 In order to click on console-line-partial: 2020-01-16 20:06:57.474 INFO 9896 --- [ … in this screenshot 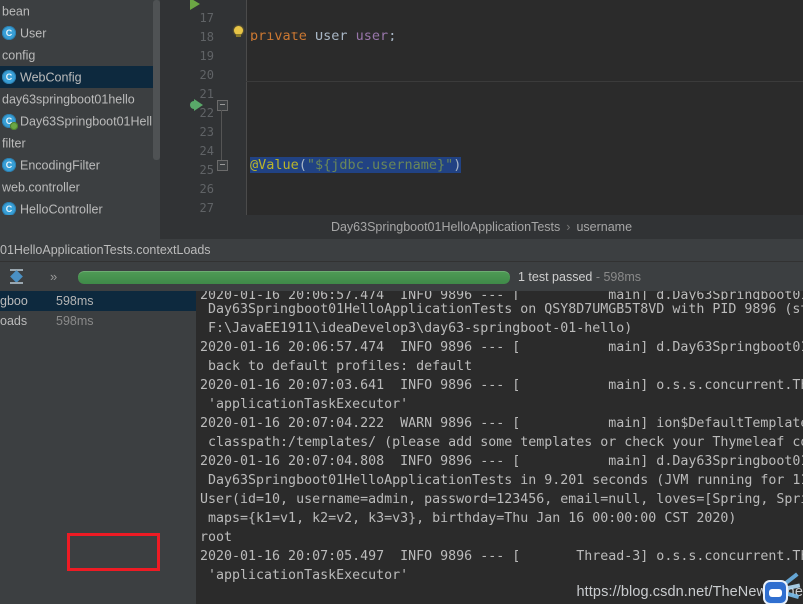, I will do `click(501, 295)`.